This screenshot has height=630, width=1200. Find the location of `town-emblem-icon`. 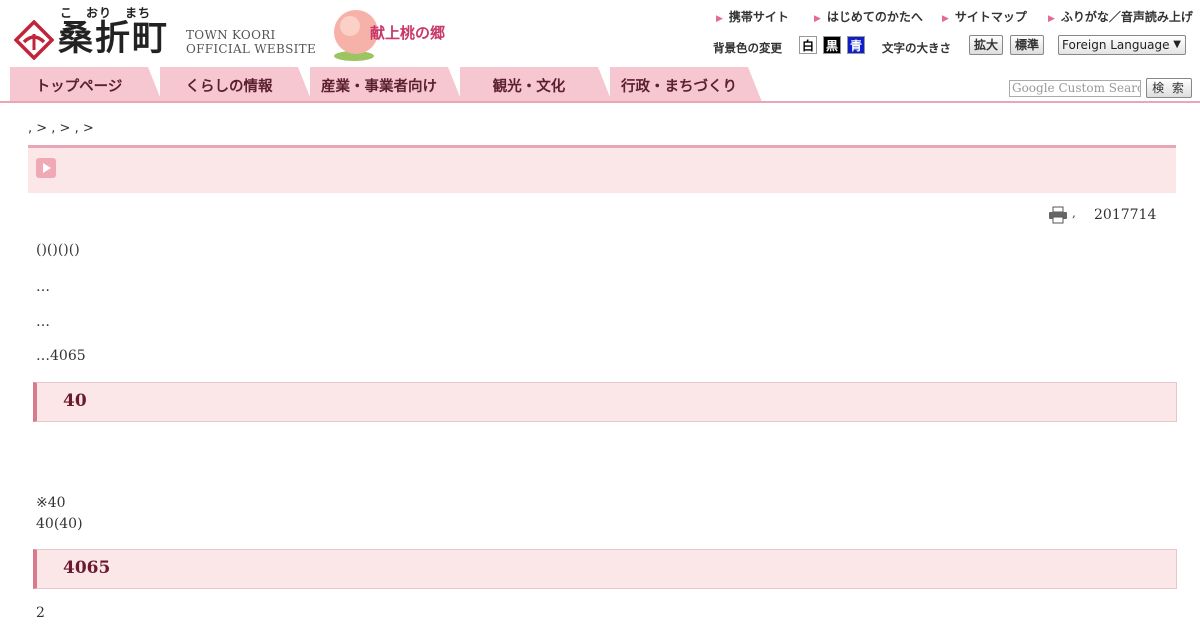

town-emblem-icon is located at coordinates (34, 40).